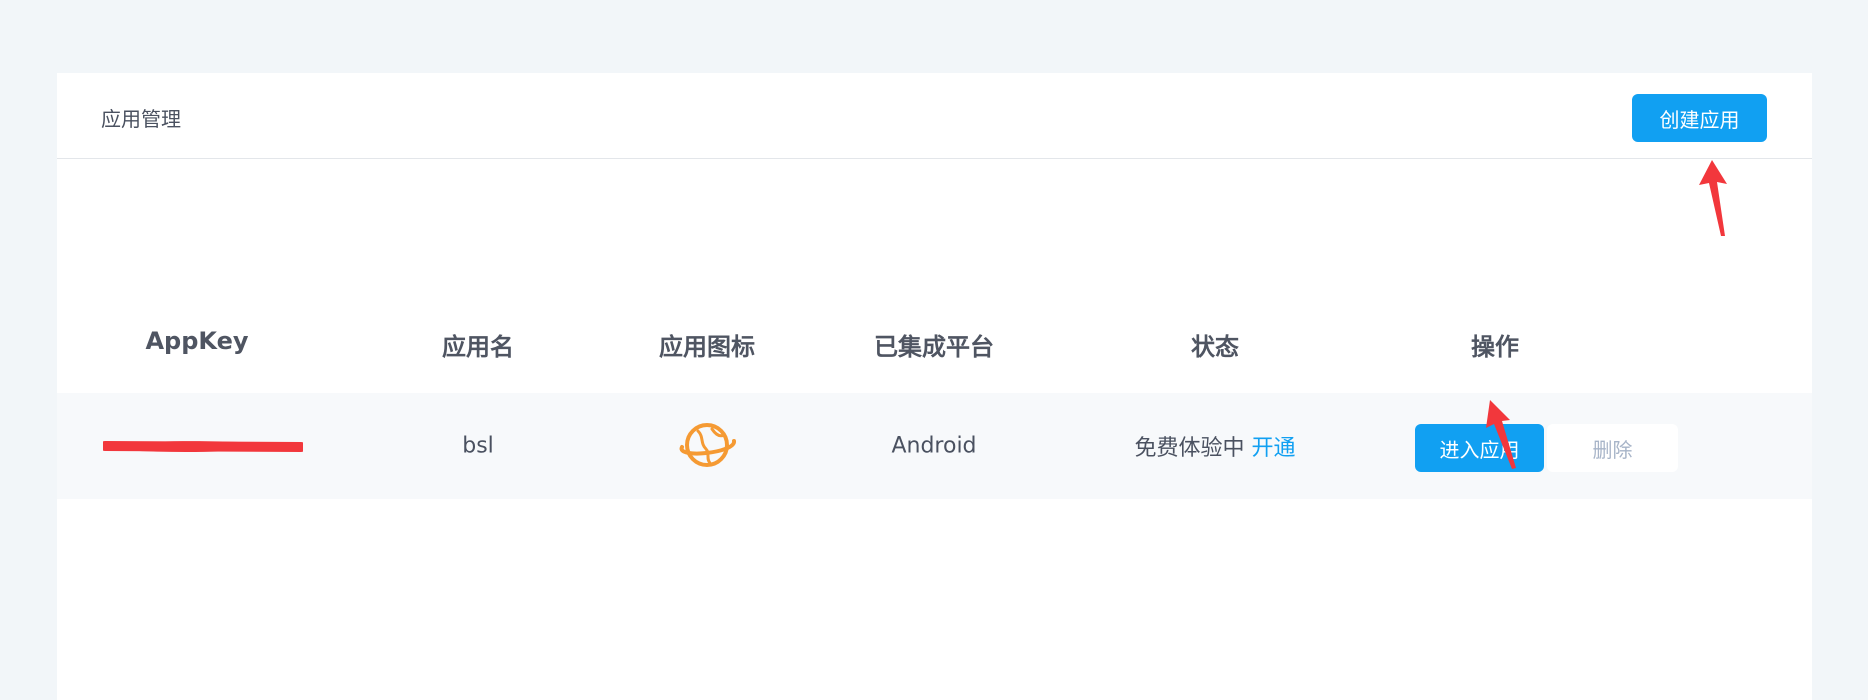  What do you see at coordinates (1699, 118) in the screenshot?
I see `create-app-button: 创建应用` at bounding box center [1699, 118].